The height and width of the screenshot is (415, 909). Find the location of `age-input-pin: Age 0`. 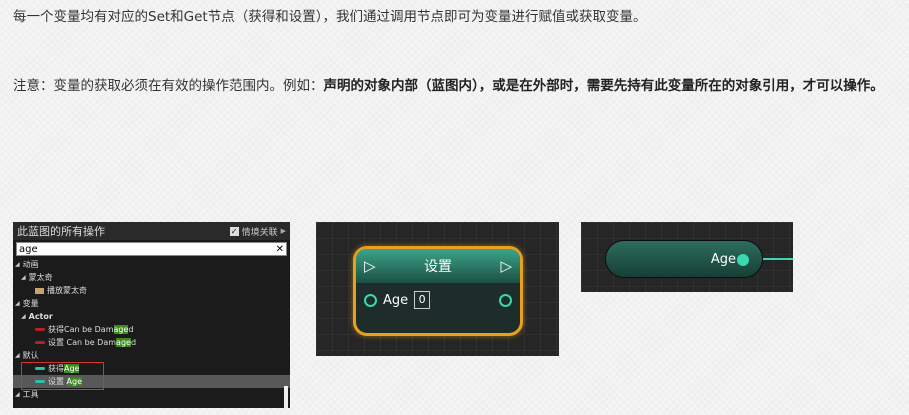

age-input-pin: Age 0 is located at coordinates (397, 300).